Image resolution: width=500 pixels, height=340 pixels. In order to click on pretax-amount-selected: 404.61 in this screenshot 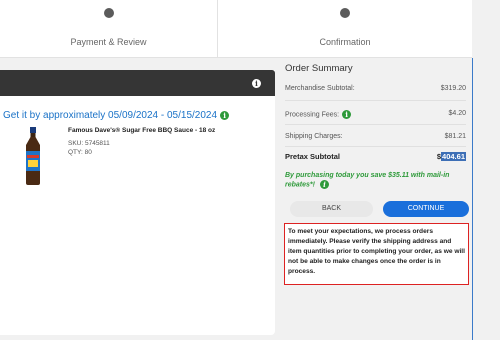, I will do `click(453, 156)`.